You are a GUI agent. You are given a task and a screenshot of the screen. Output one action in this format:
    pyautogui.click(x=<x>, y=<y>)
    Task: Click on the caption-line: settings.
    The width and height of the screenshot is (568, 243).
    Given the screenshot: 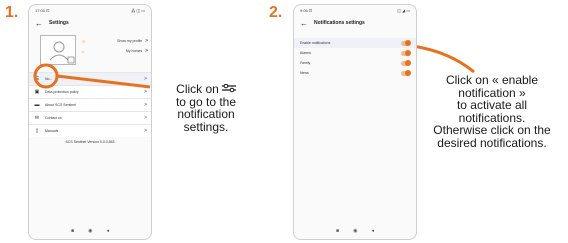 What is the action you would take?
    pyautogui.click(x=206, y=126)
    